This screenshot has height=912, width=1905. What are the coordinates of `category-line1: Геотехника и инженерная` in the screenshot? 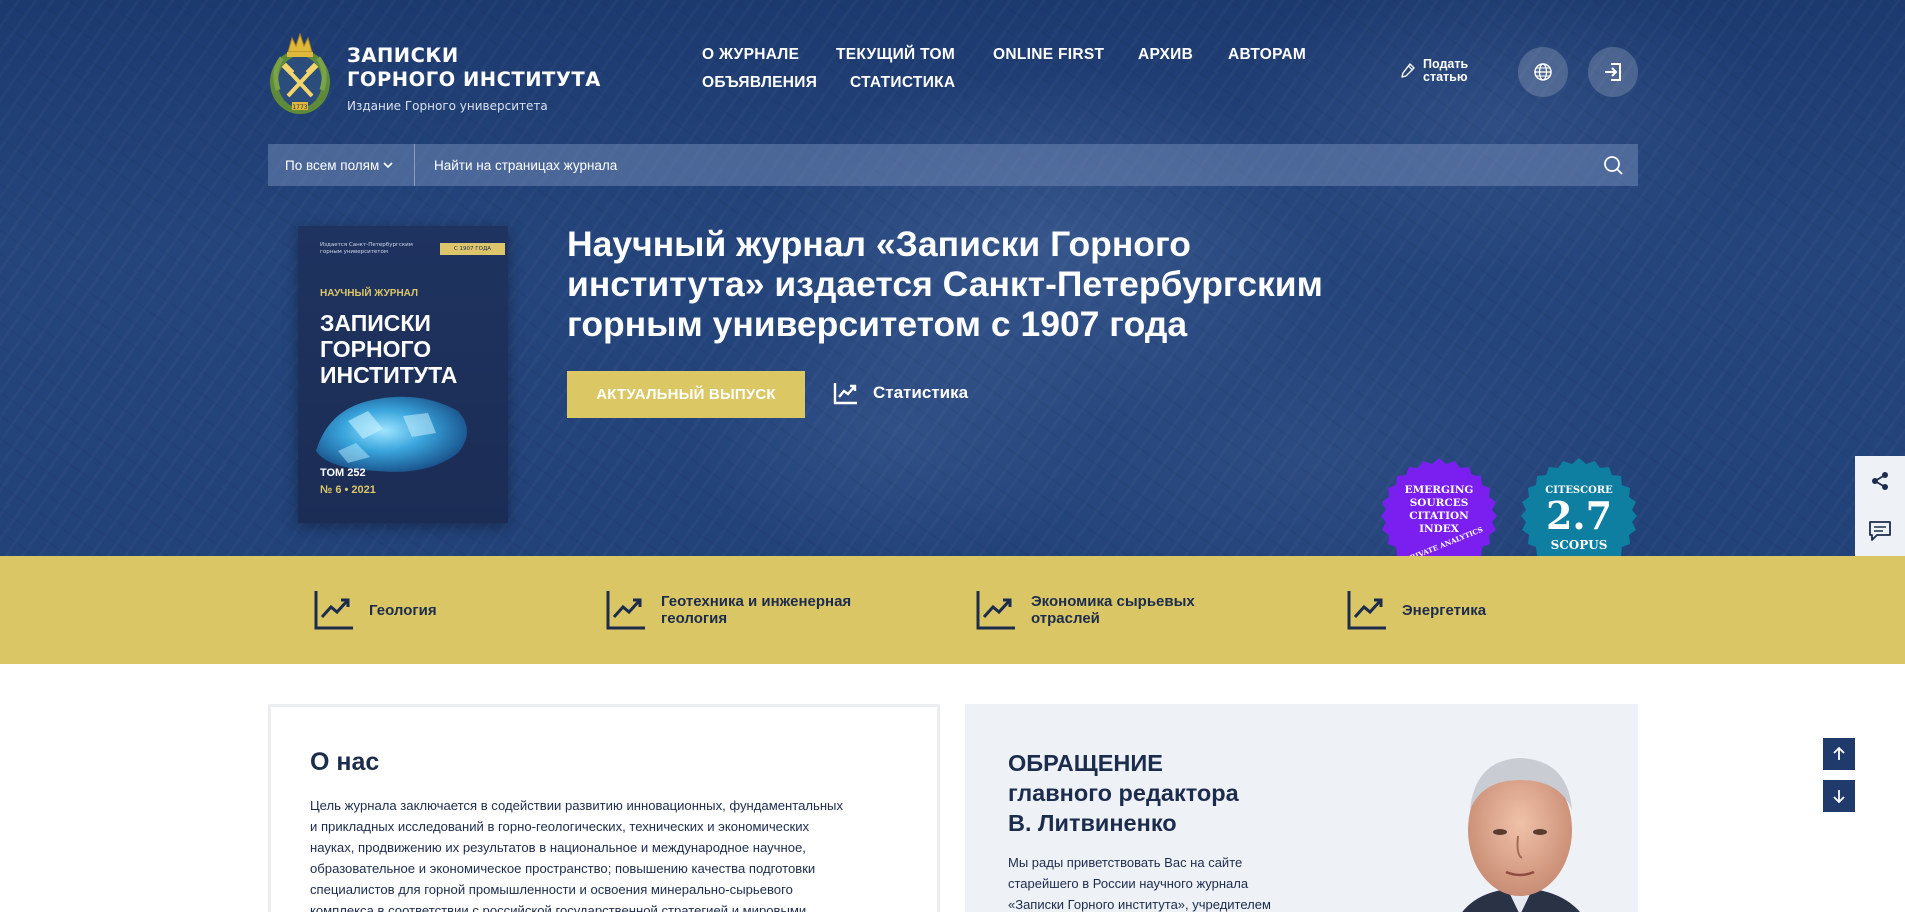 It's located at (756, 601).